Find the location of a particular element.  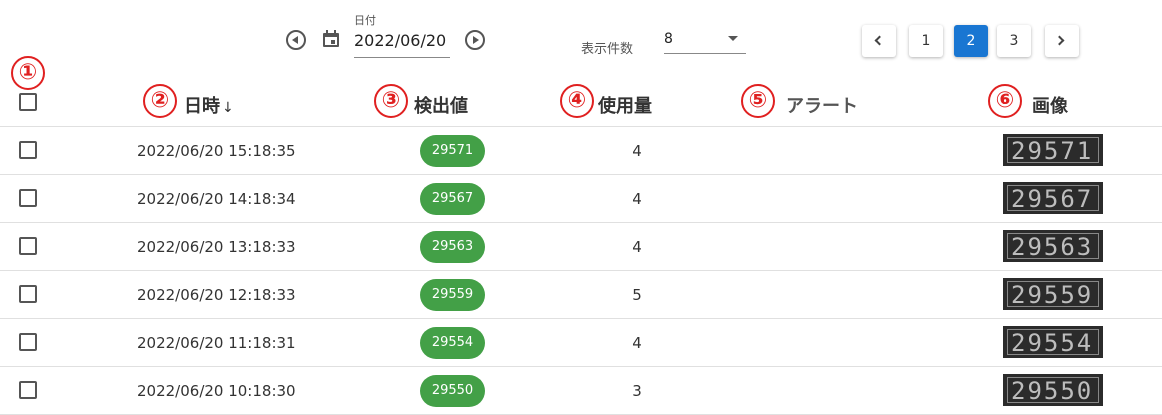

meter-image: 29554 is located at coordinates (1053, 342).